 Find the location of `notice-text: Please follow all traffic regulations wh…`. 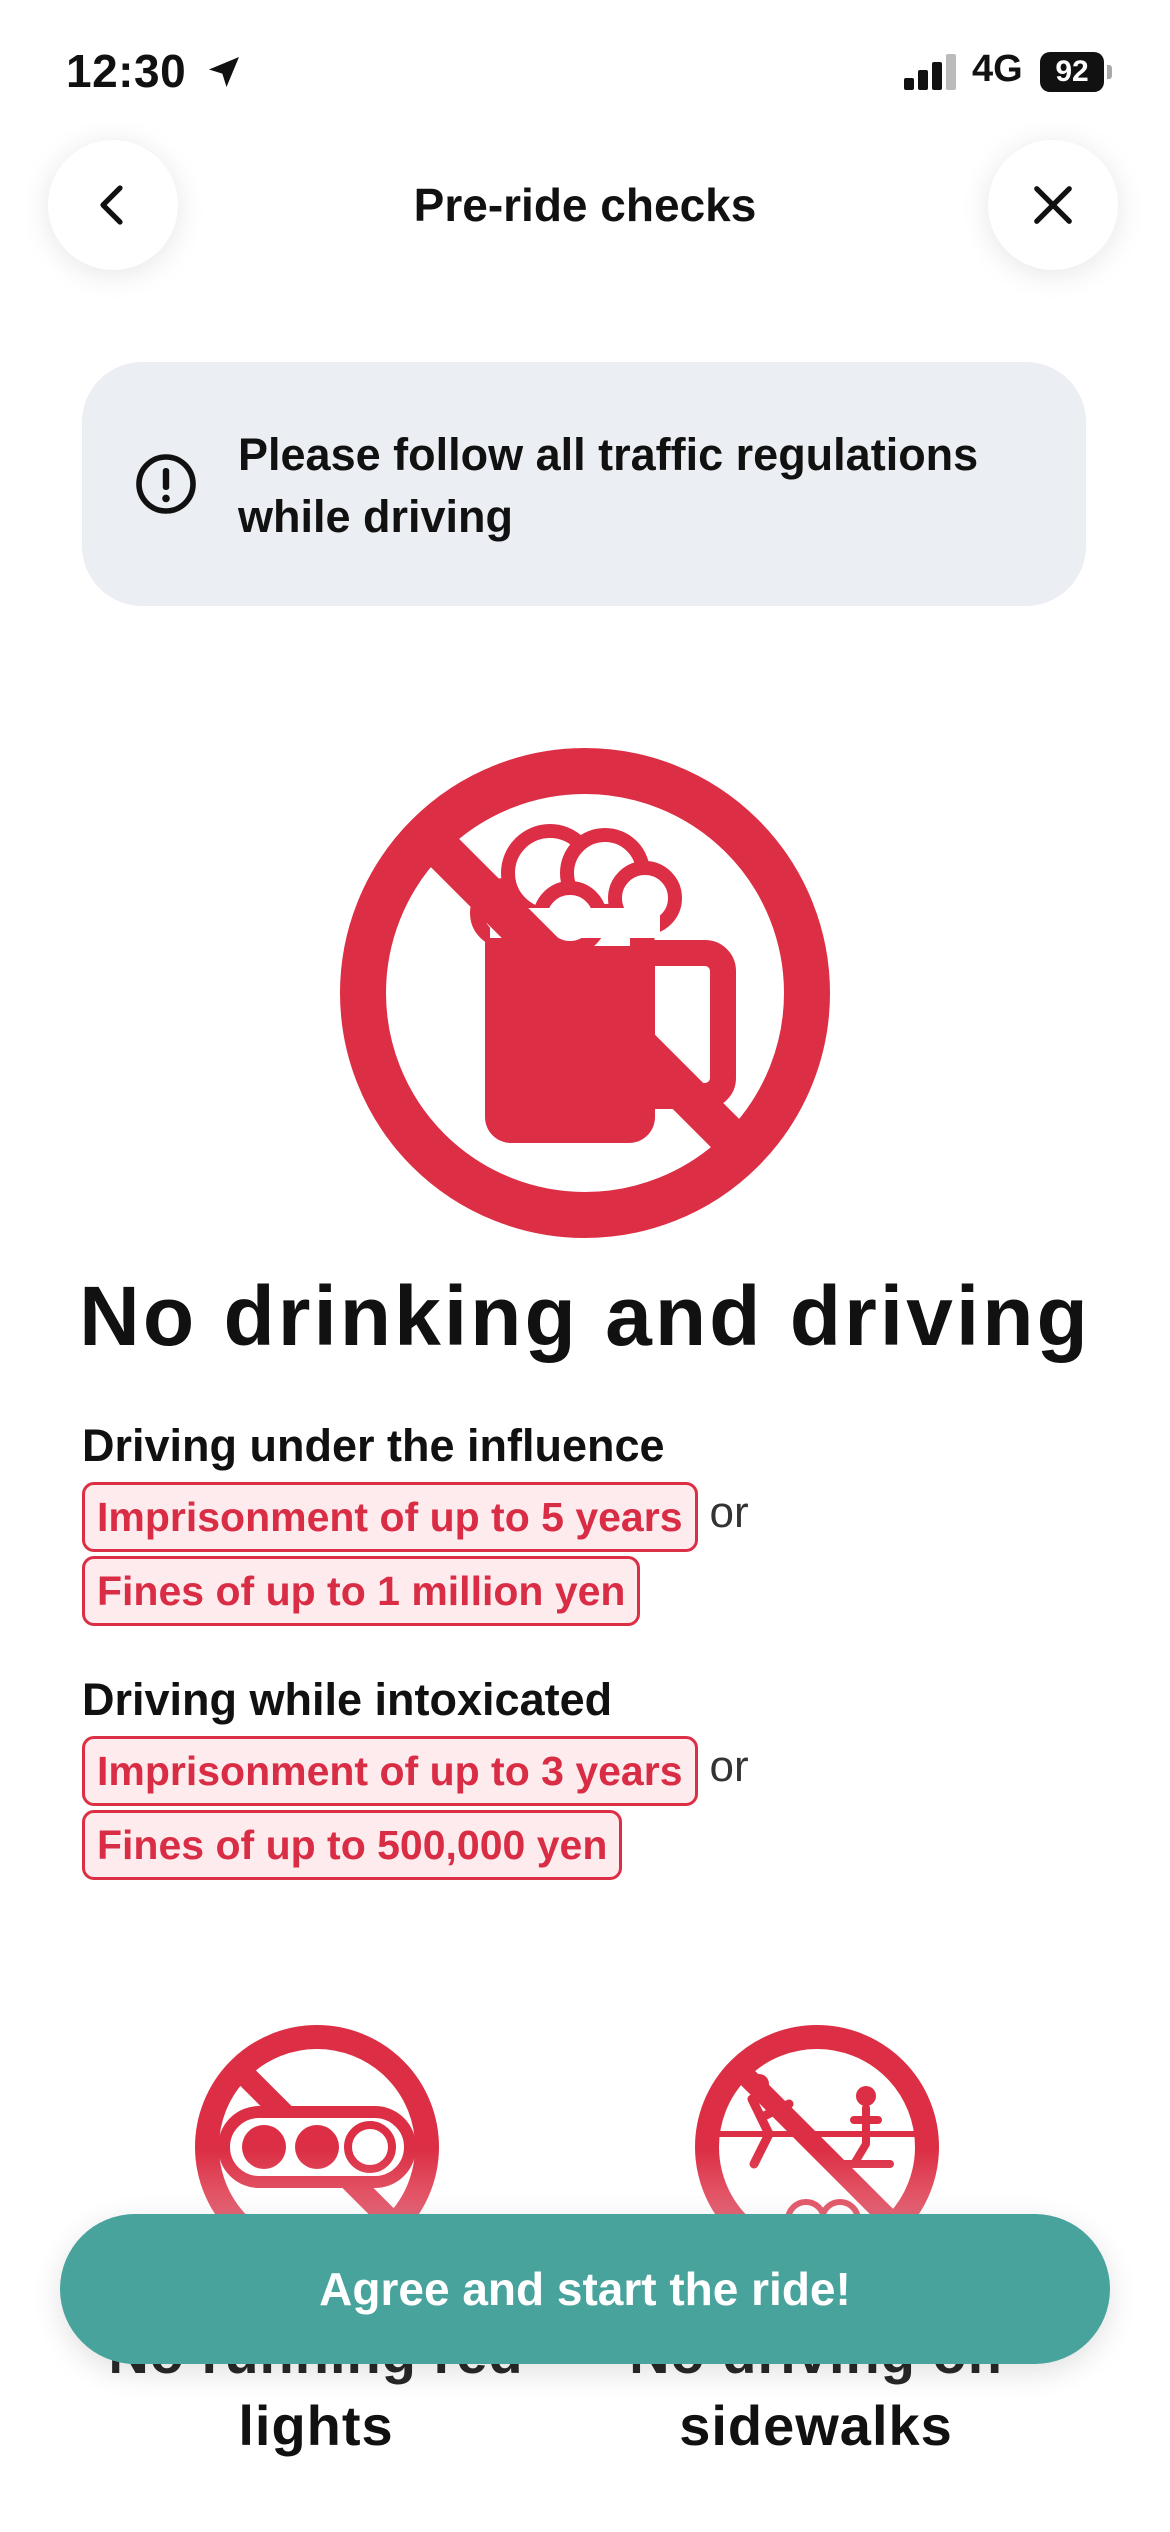

notice-text: Please follow all traffic regulations wh… is located at coordinates (608, 485).